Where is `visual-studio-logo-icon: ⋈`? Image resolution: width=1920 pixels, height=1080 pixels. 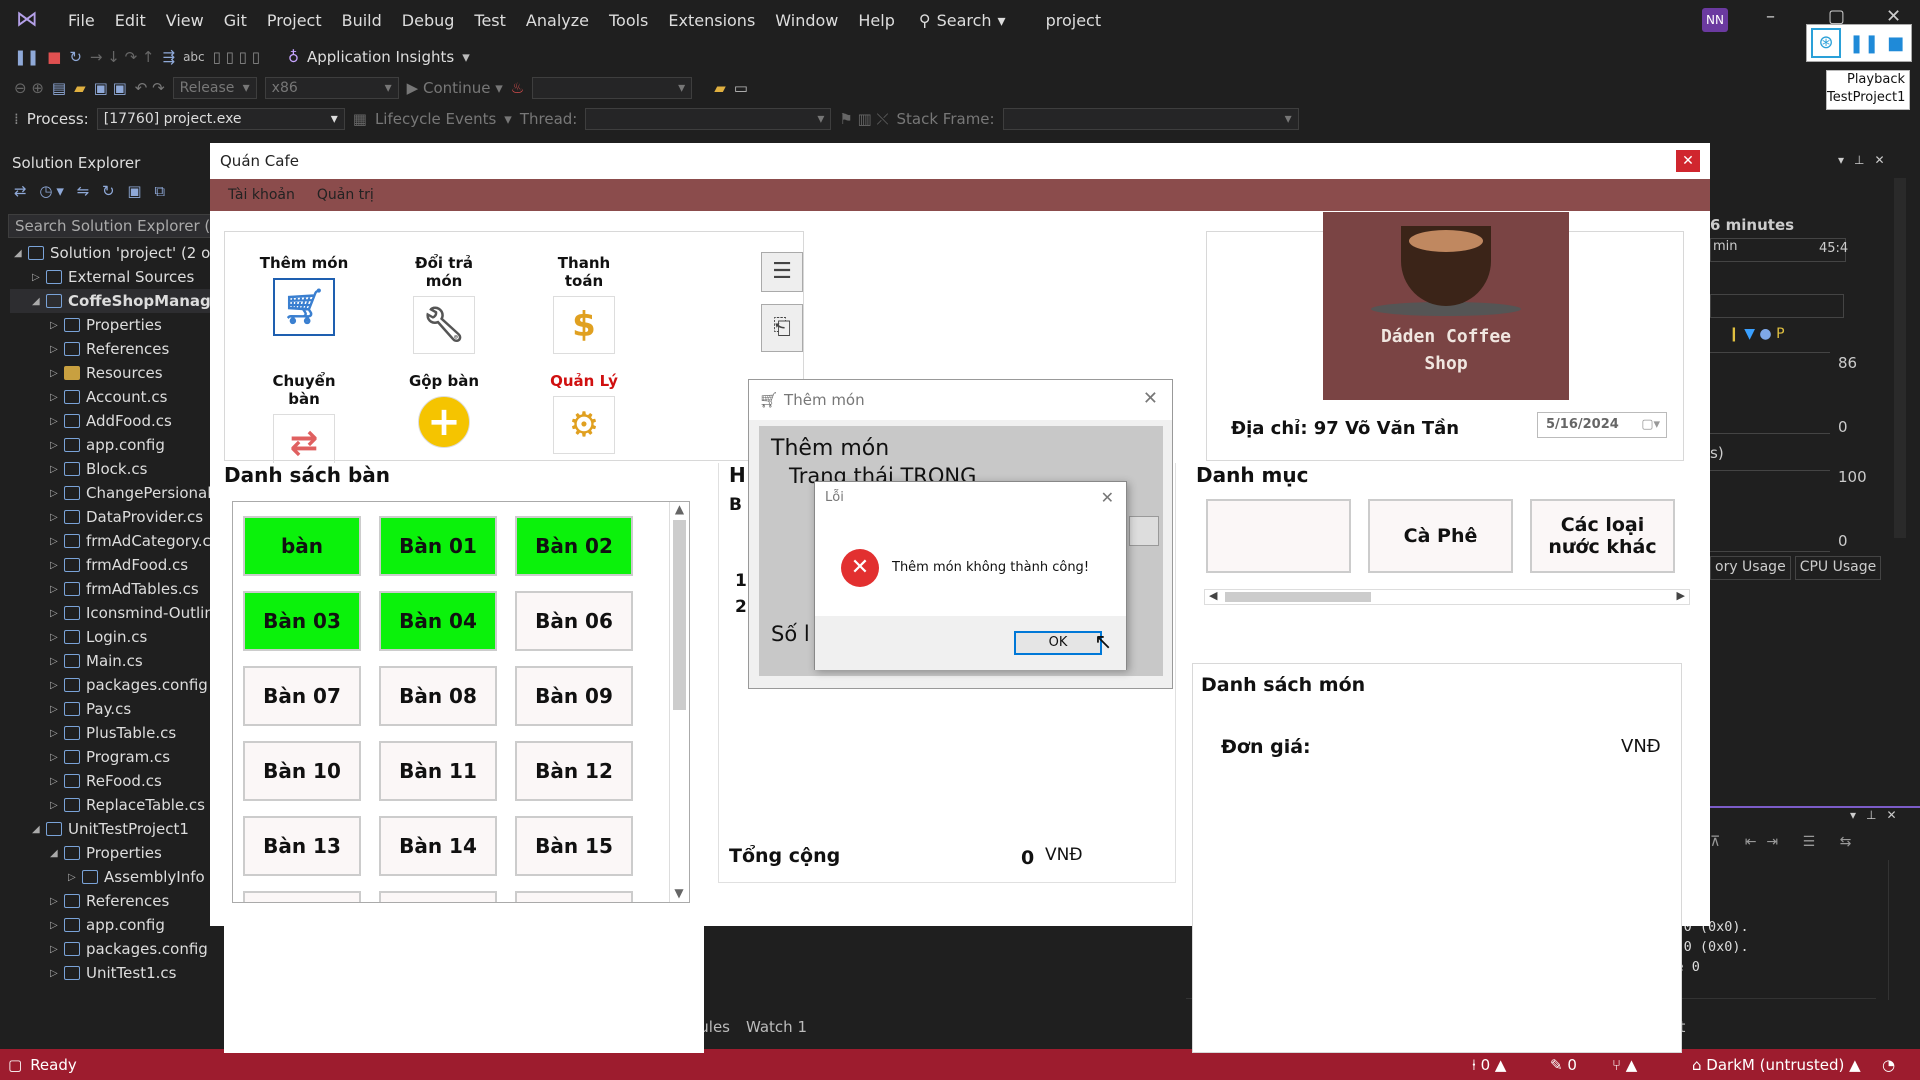 visual-studio-logo-icon: ⋈ is located at coordinates (27, 20).